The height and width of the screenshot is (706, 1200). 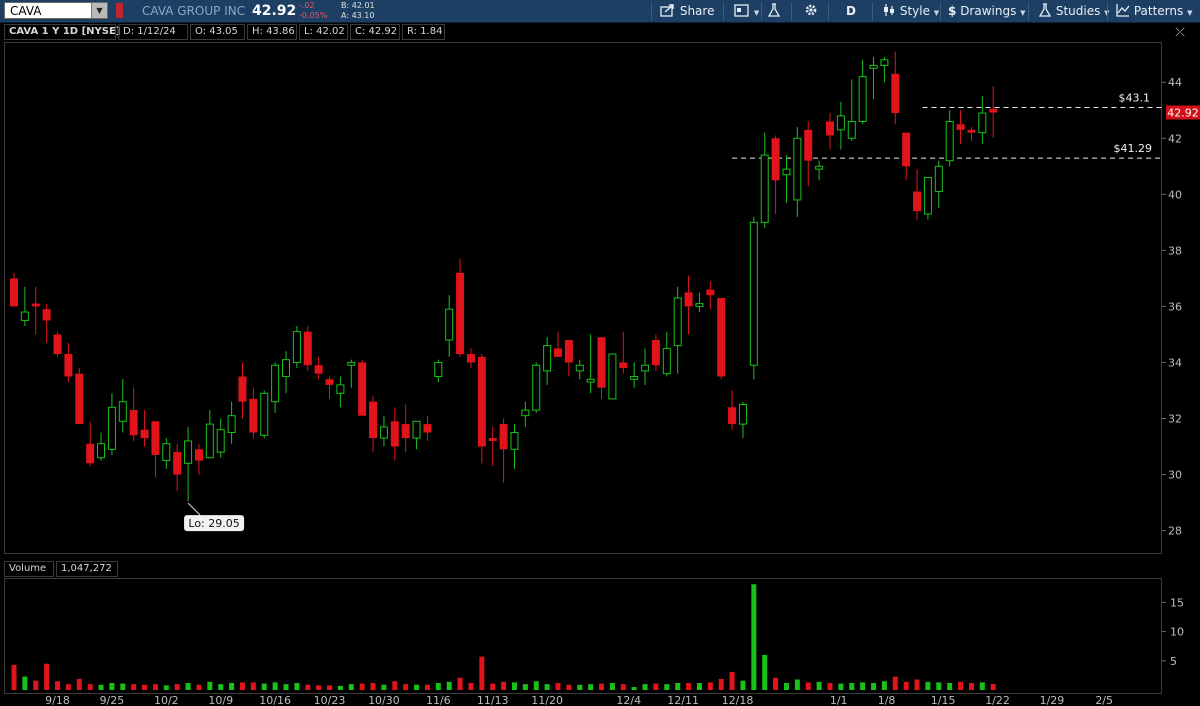 I want to click on date-tick-label: 1/29, so click(x=1052, y=700).